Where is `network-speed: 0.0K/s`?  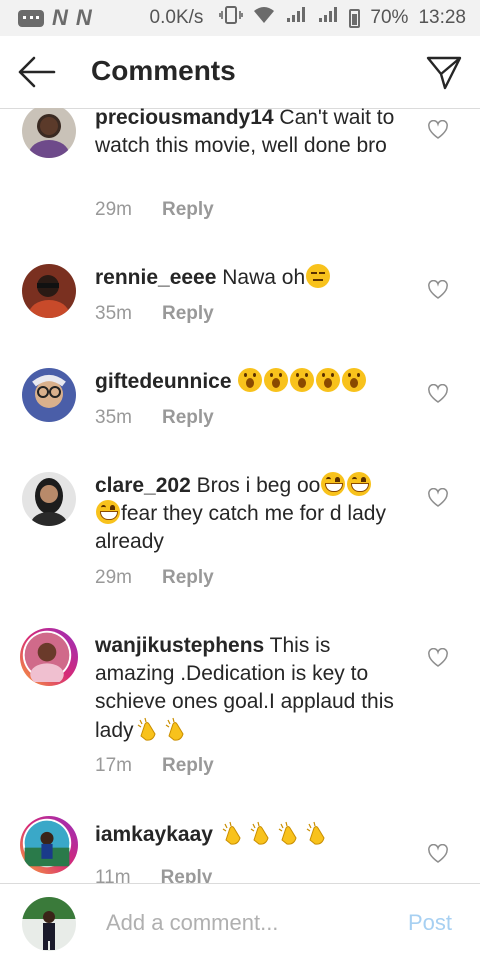 network-speed: 0.0K/s is located at coordinates (176, 17).